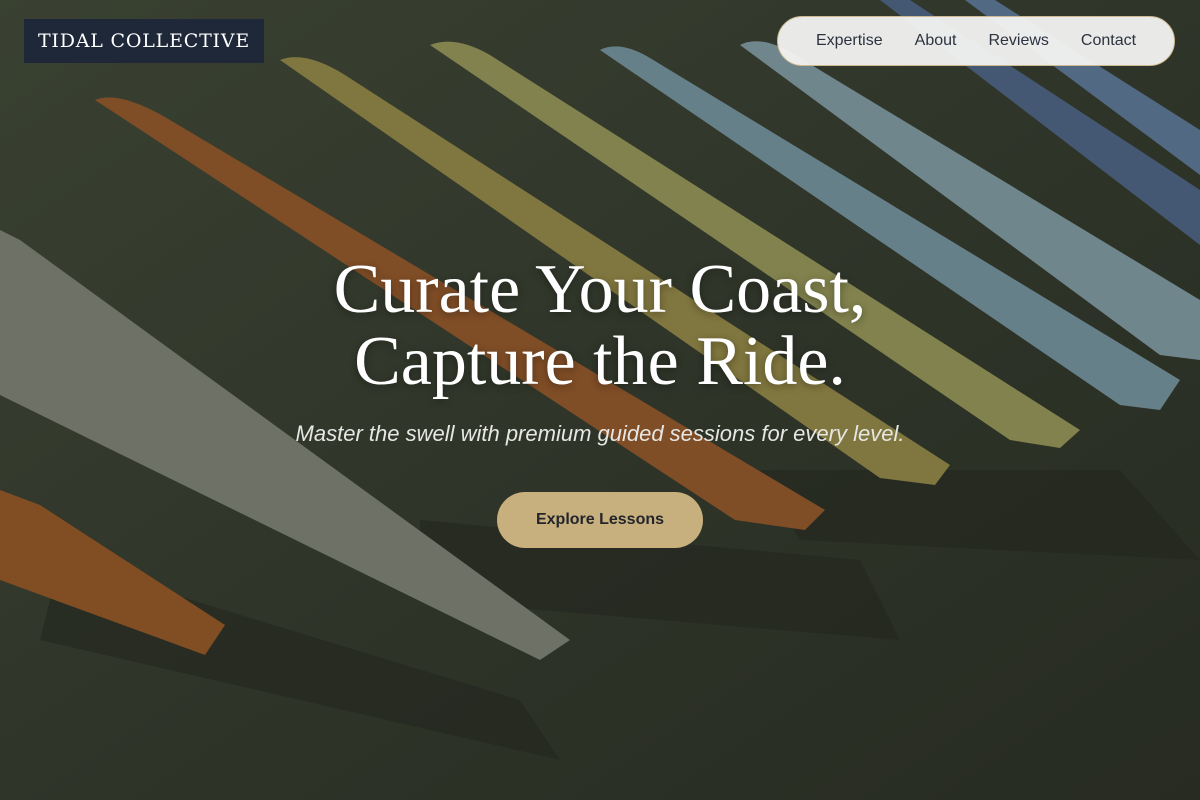  Describe the element at coordinates (936, 41) in the screenshot. I see `nav-link-about: About` at that location.